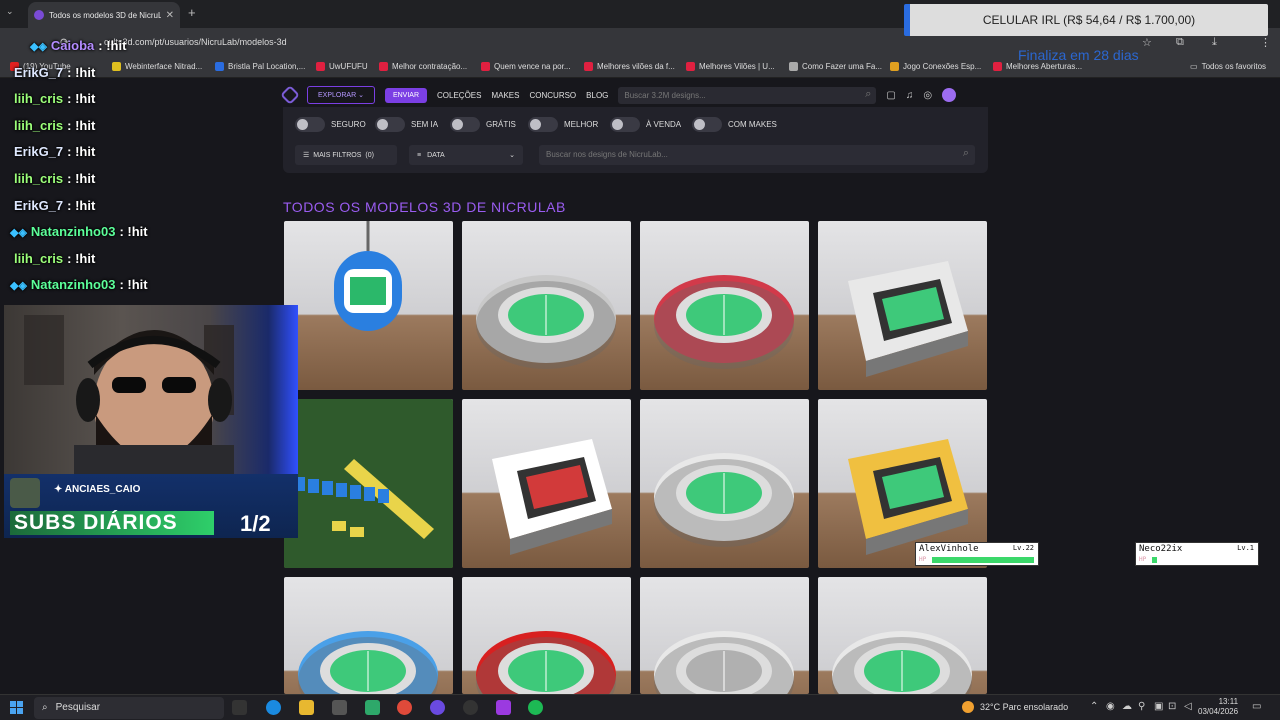 This screenshot has height=720, width=1280. What do you see at coordinates (1158, 706) in the screenshot?
I see `tray-app-icon: ▣` at bounding box center [1158, 706].